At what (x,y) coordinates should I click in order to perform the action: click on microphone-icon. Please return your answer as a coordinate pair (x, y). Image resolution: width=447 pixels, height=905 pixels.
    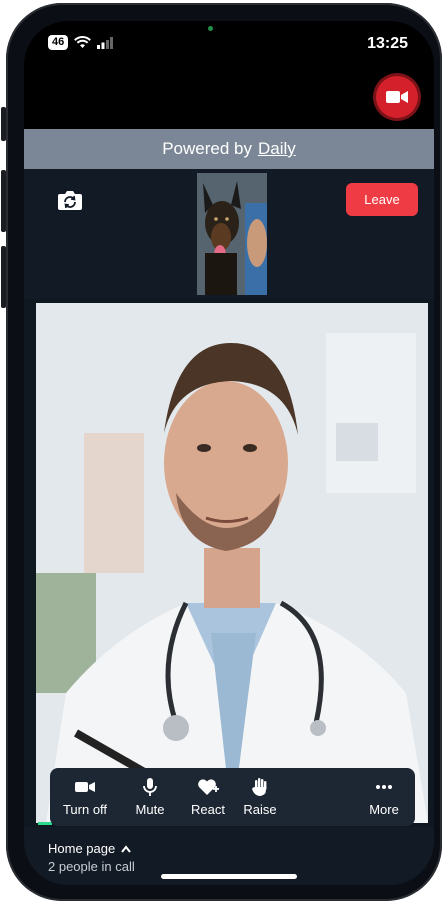
    Looking at the image, I should click on (150, 786).